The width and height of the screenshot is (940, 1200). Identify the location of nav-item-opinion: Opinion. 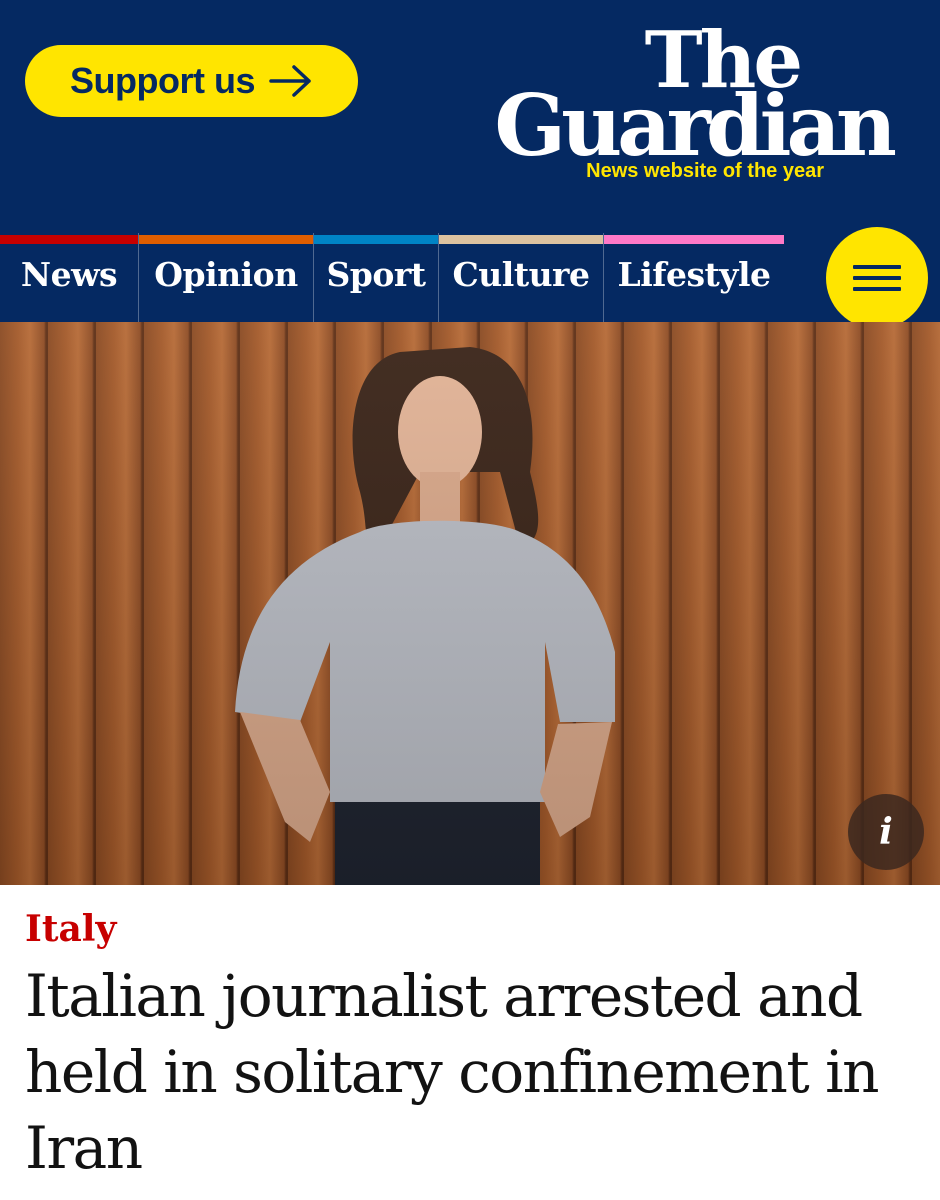
(226, 277).